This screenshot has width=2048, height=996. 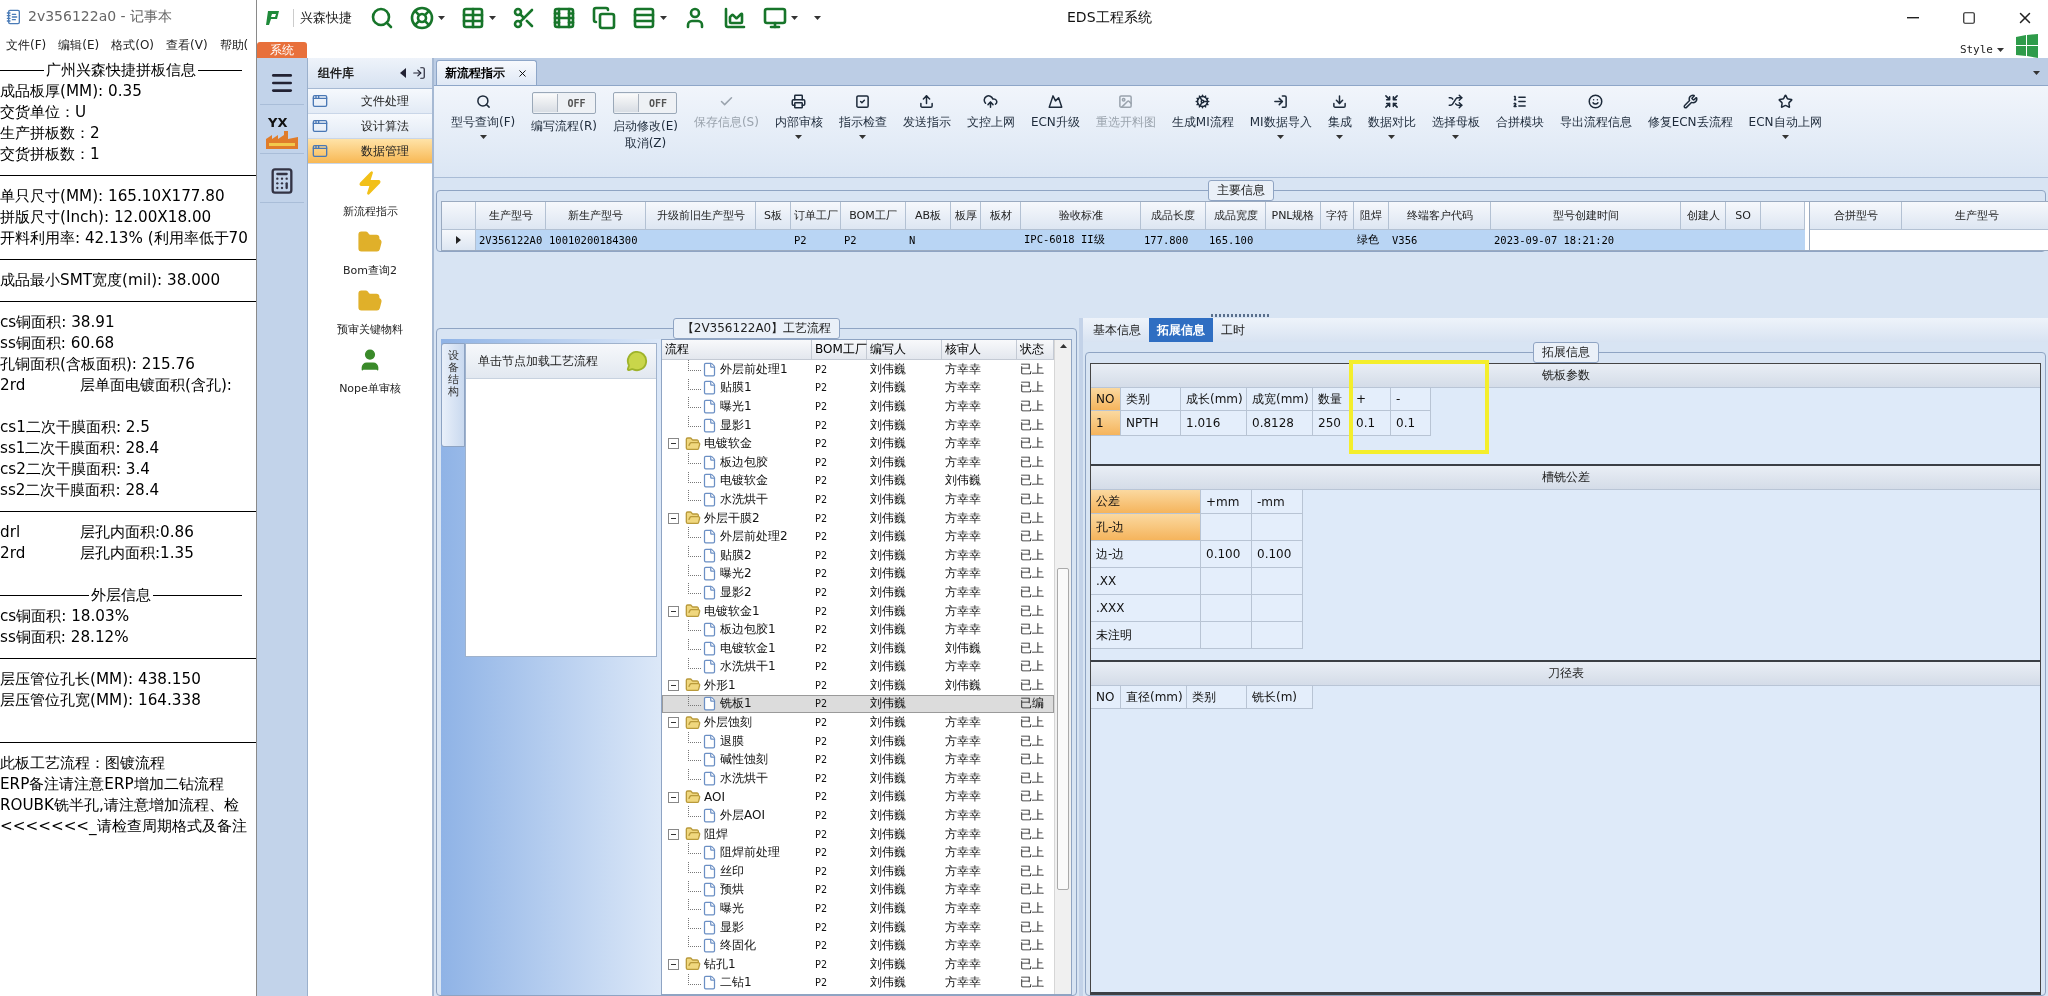 What do you see at coordinates (1339, 115) in the screenshot?
I see `ribbon-button: 集成` at bounding box center [1339, 115].